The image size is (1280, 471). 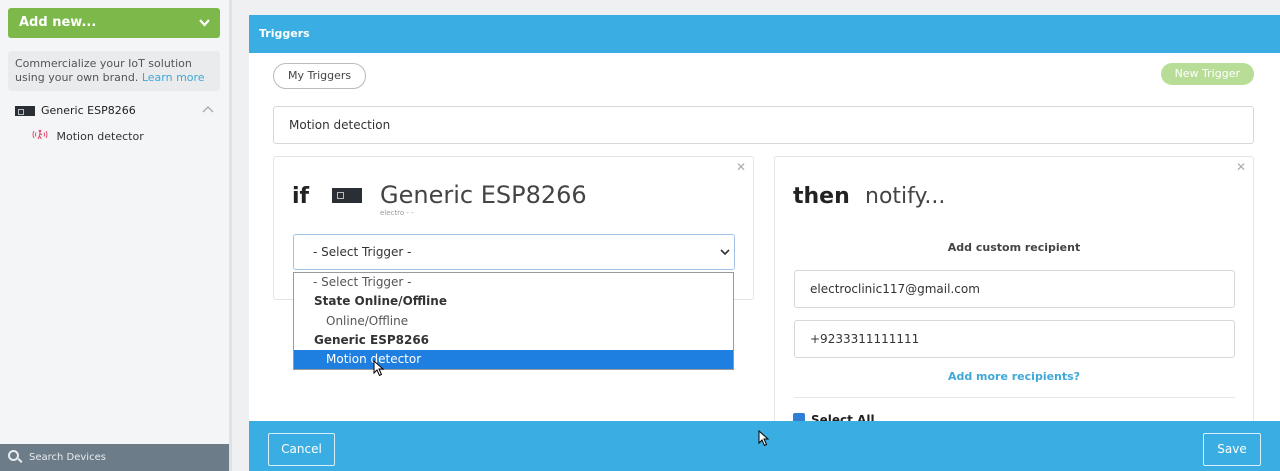 I want to click on modal-title: Triggers, so click(x=284, y=33).